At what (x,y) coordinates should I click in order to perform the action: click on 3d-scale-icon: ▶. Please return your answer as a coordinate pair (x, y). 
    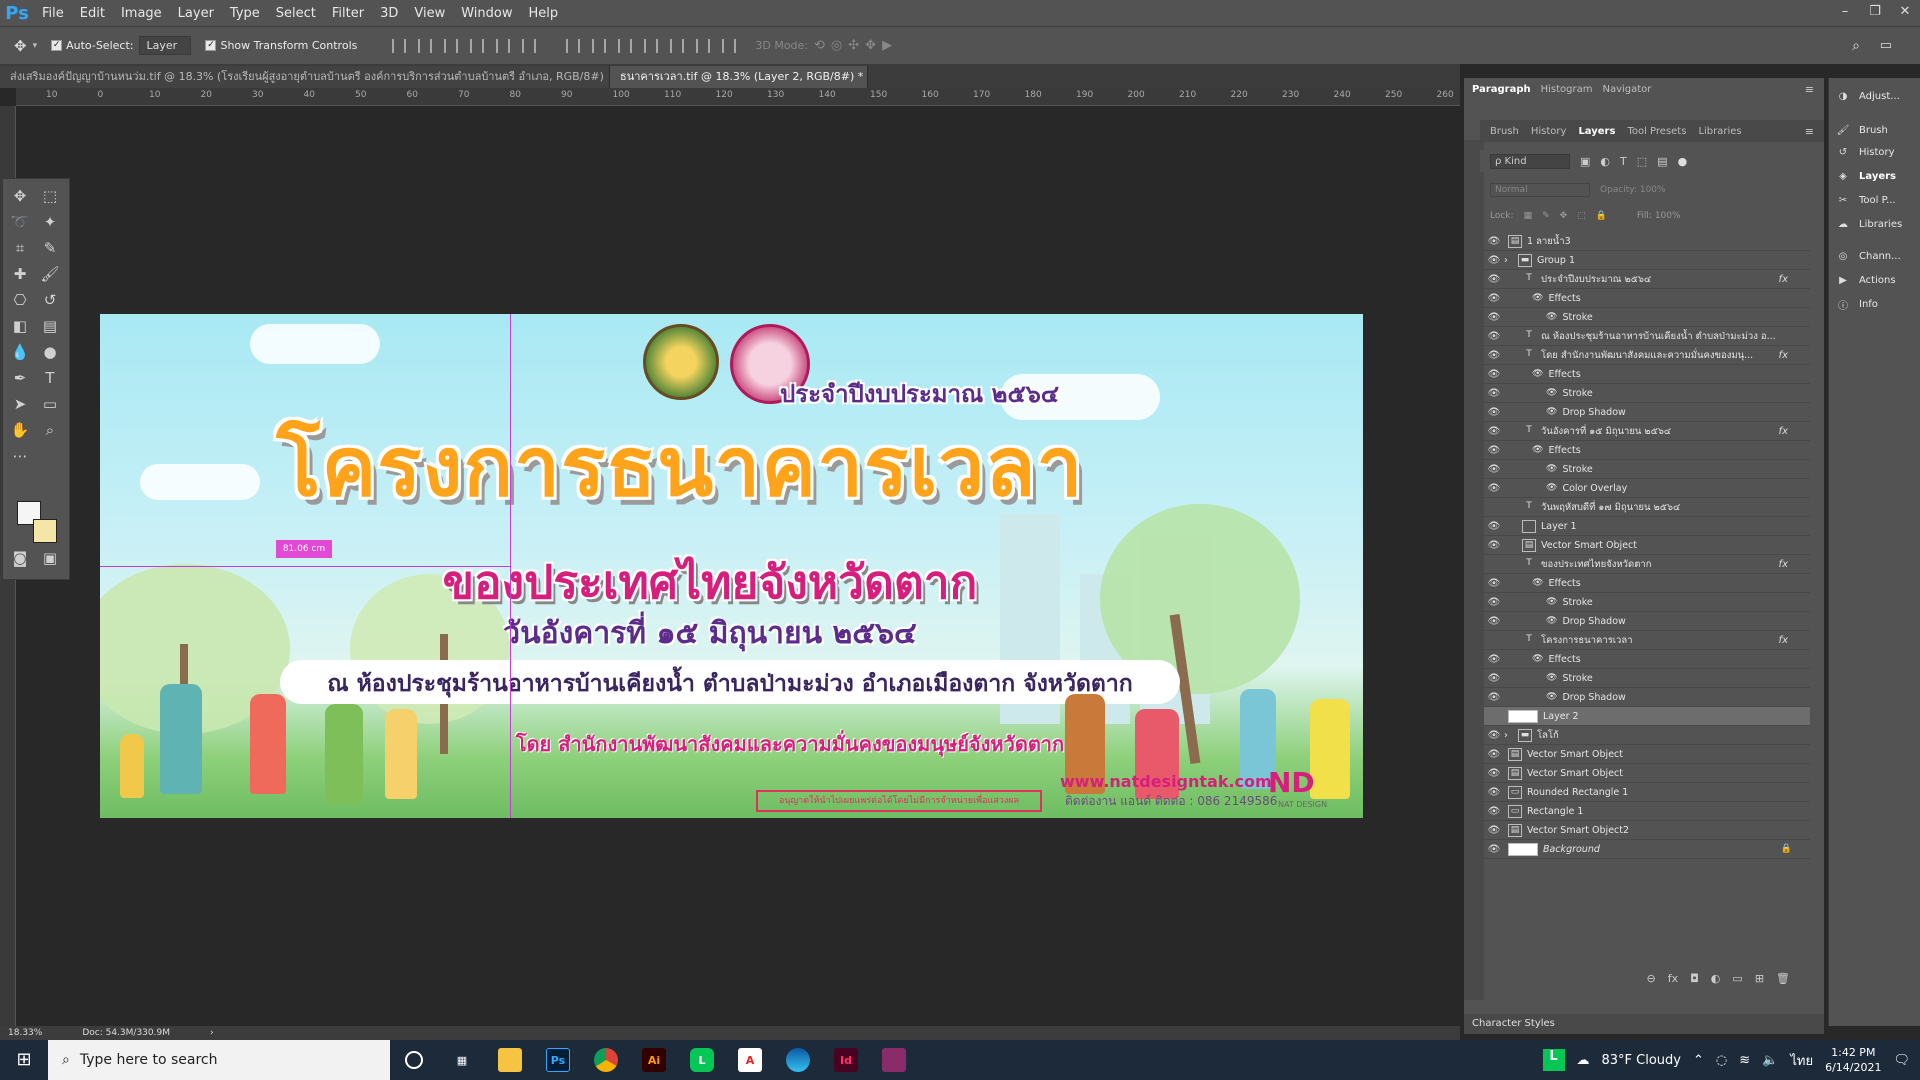
    Looking at the image, I should click on (887, 45).